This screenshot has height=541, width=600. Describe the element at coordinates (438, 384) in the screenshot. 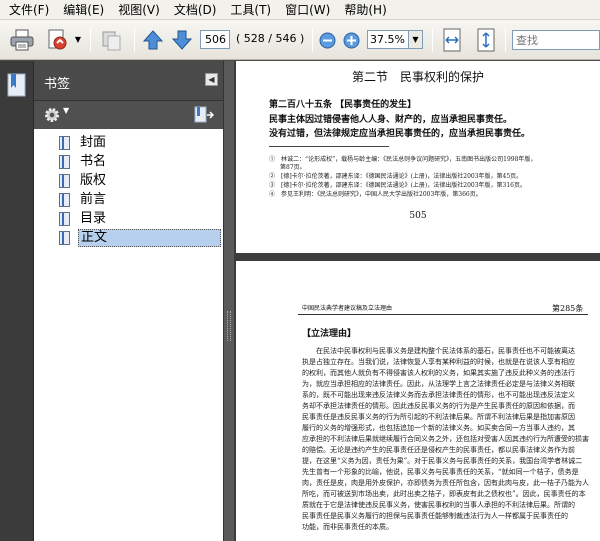

I see `body-line: 为，就应当承担相应的法律责任。因此，从法理学上言之法律责任必定是与法律义务相联` at that location.